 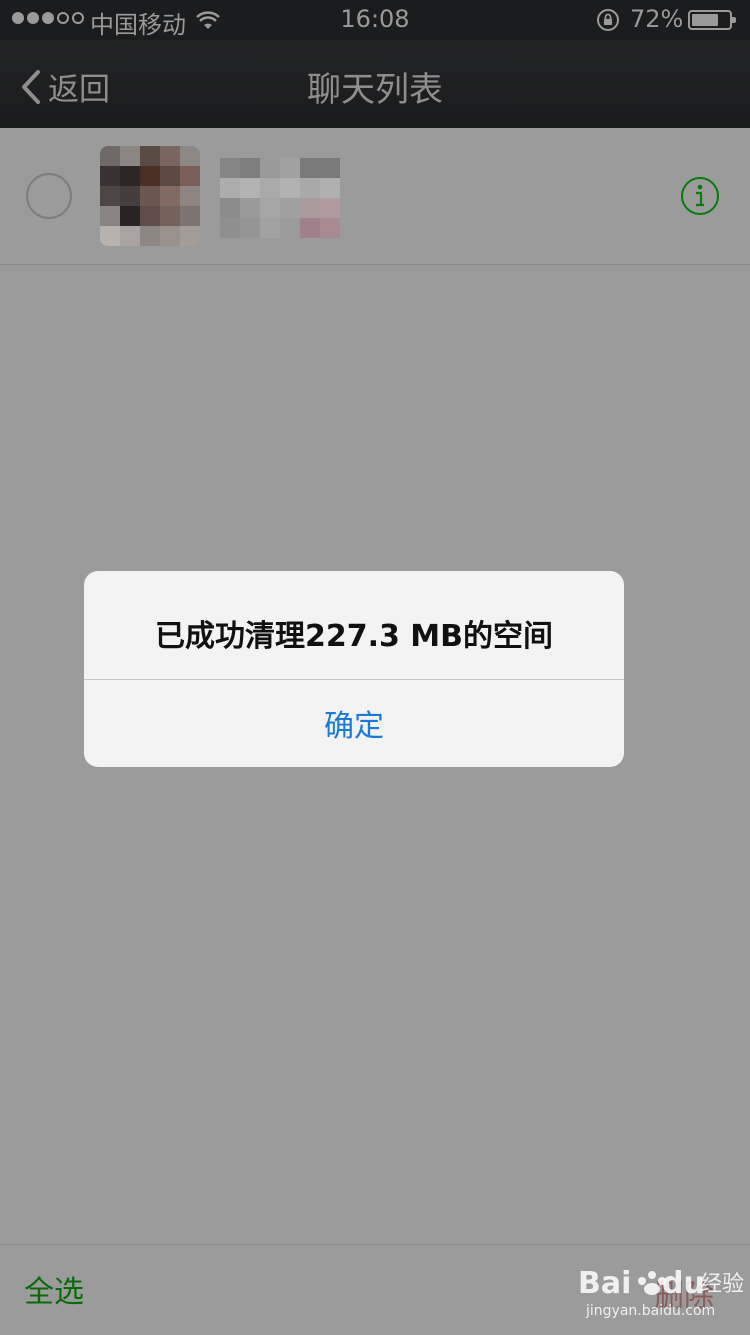 What do you see at coordinates (722, 1284) in the screenshot?
I see `svg-text: 经验` at bounding box center [722, 1284].